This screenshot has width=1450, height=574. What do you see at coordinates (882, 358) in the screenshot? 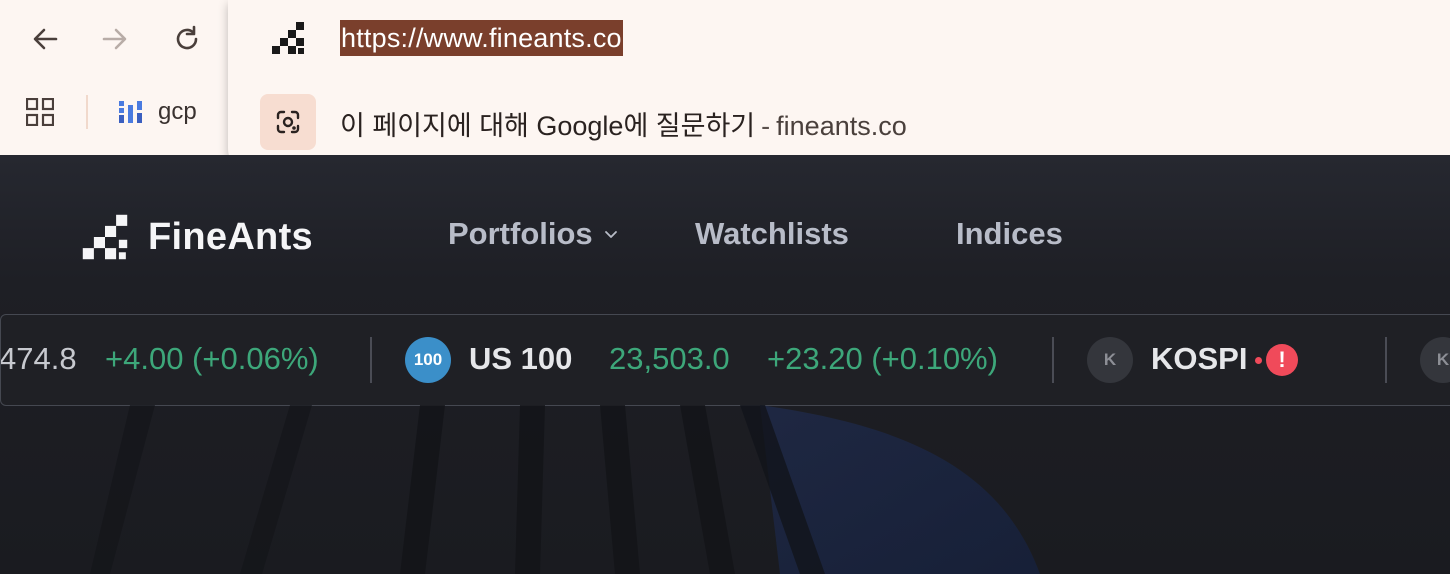
I see `ticker-item-change: +23.20 (+0.10%)` at bounding box center [882, 358].